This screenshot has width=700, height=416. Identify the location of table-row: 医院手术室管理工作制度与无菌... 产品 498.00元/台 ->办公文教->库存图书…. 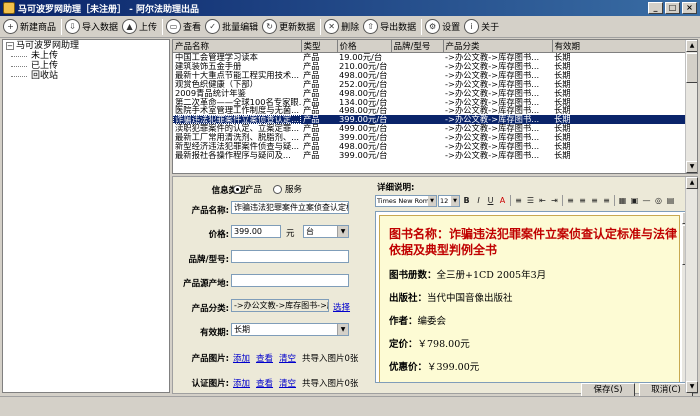
(429, 110).